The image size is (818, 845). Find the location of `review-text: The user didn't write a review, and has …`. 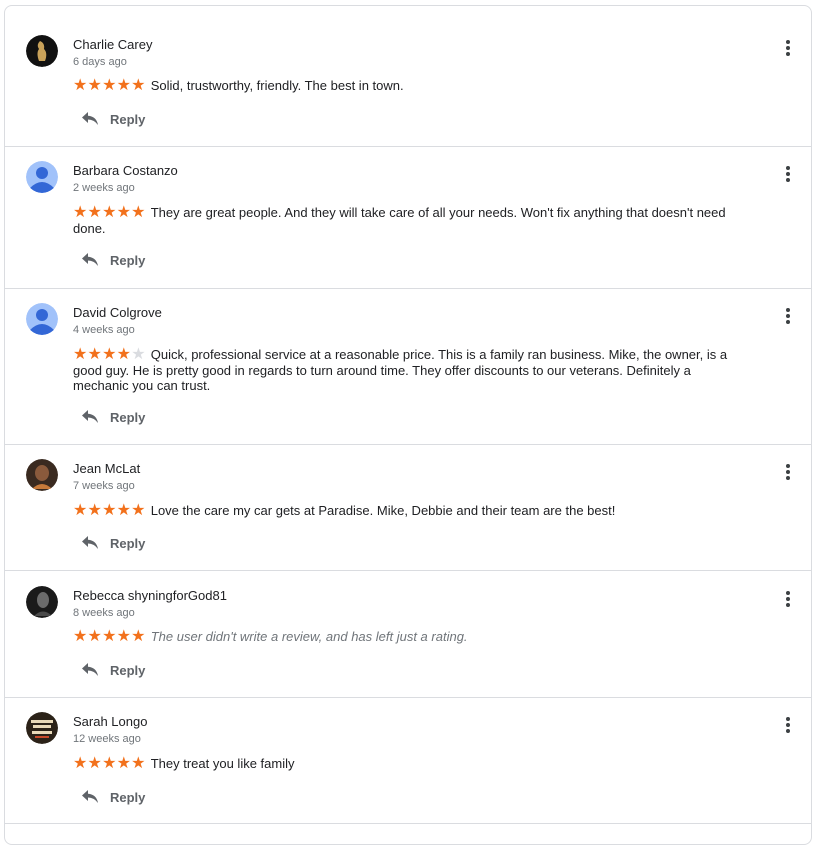

review-text: The user didn't write a review, and has … is located at coordinates (309, 636).